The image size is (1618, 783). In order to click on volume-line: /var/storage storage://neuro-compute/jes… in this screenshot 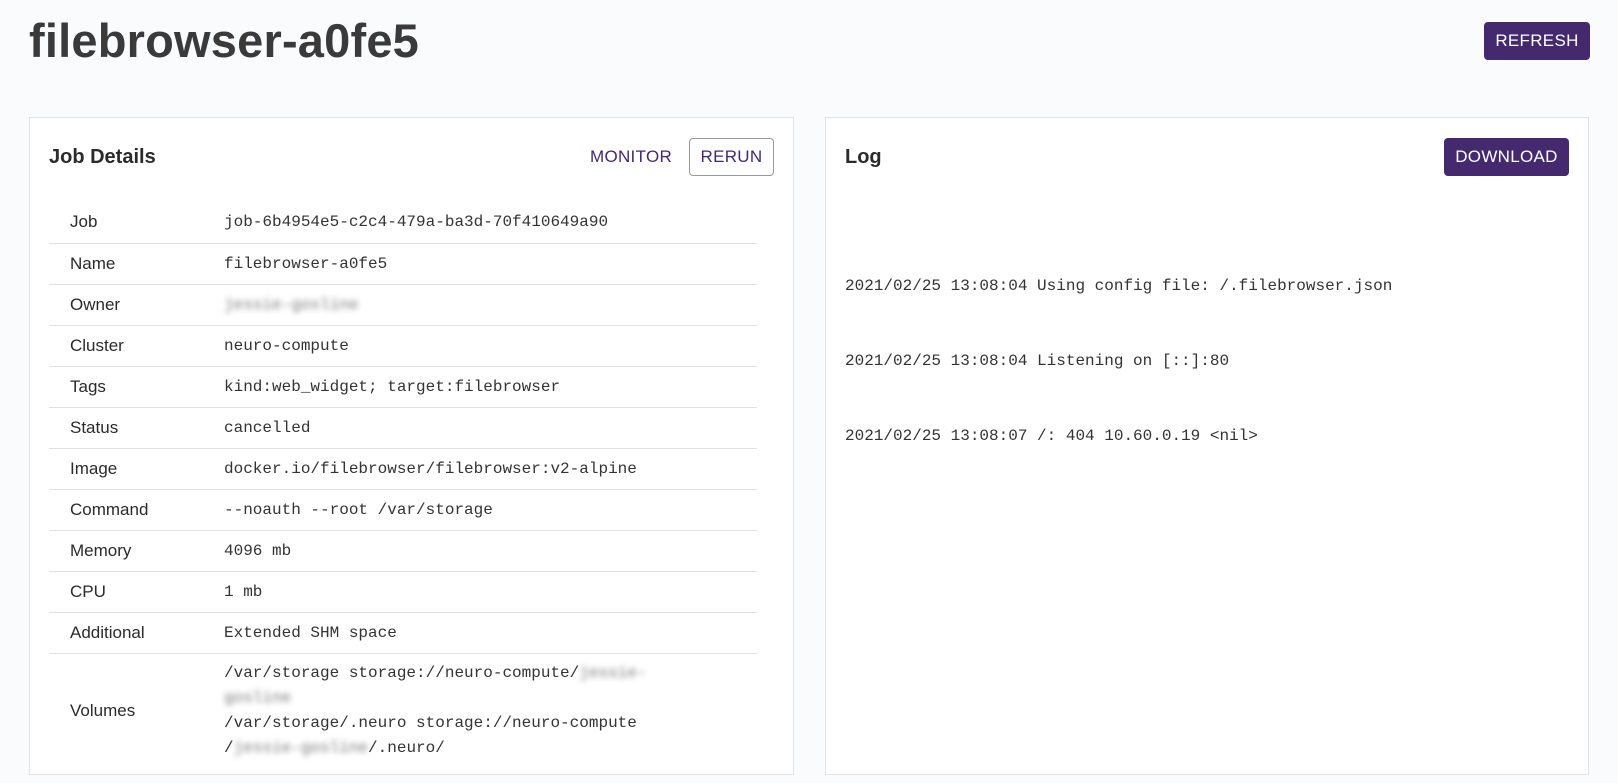, I will do `click(490, 673)`.